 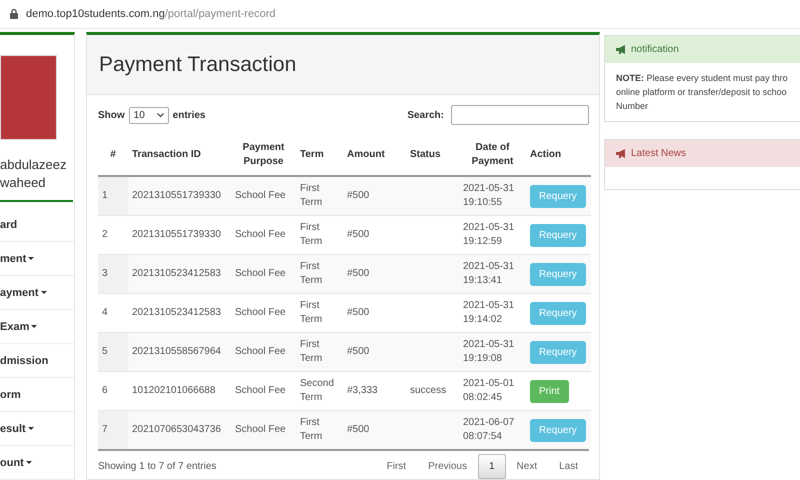 I want to click on search-label: Search:, so click(x=425, y=115).